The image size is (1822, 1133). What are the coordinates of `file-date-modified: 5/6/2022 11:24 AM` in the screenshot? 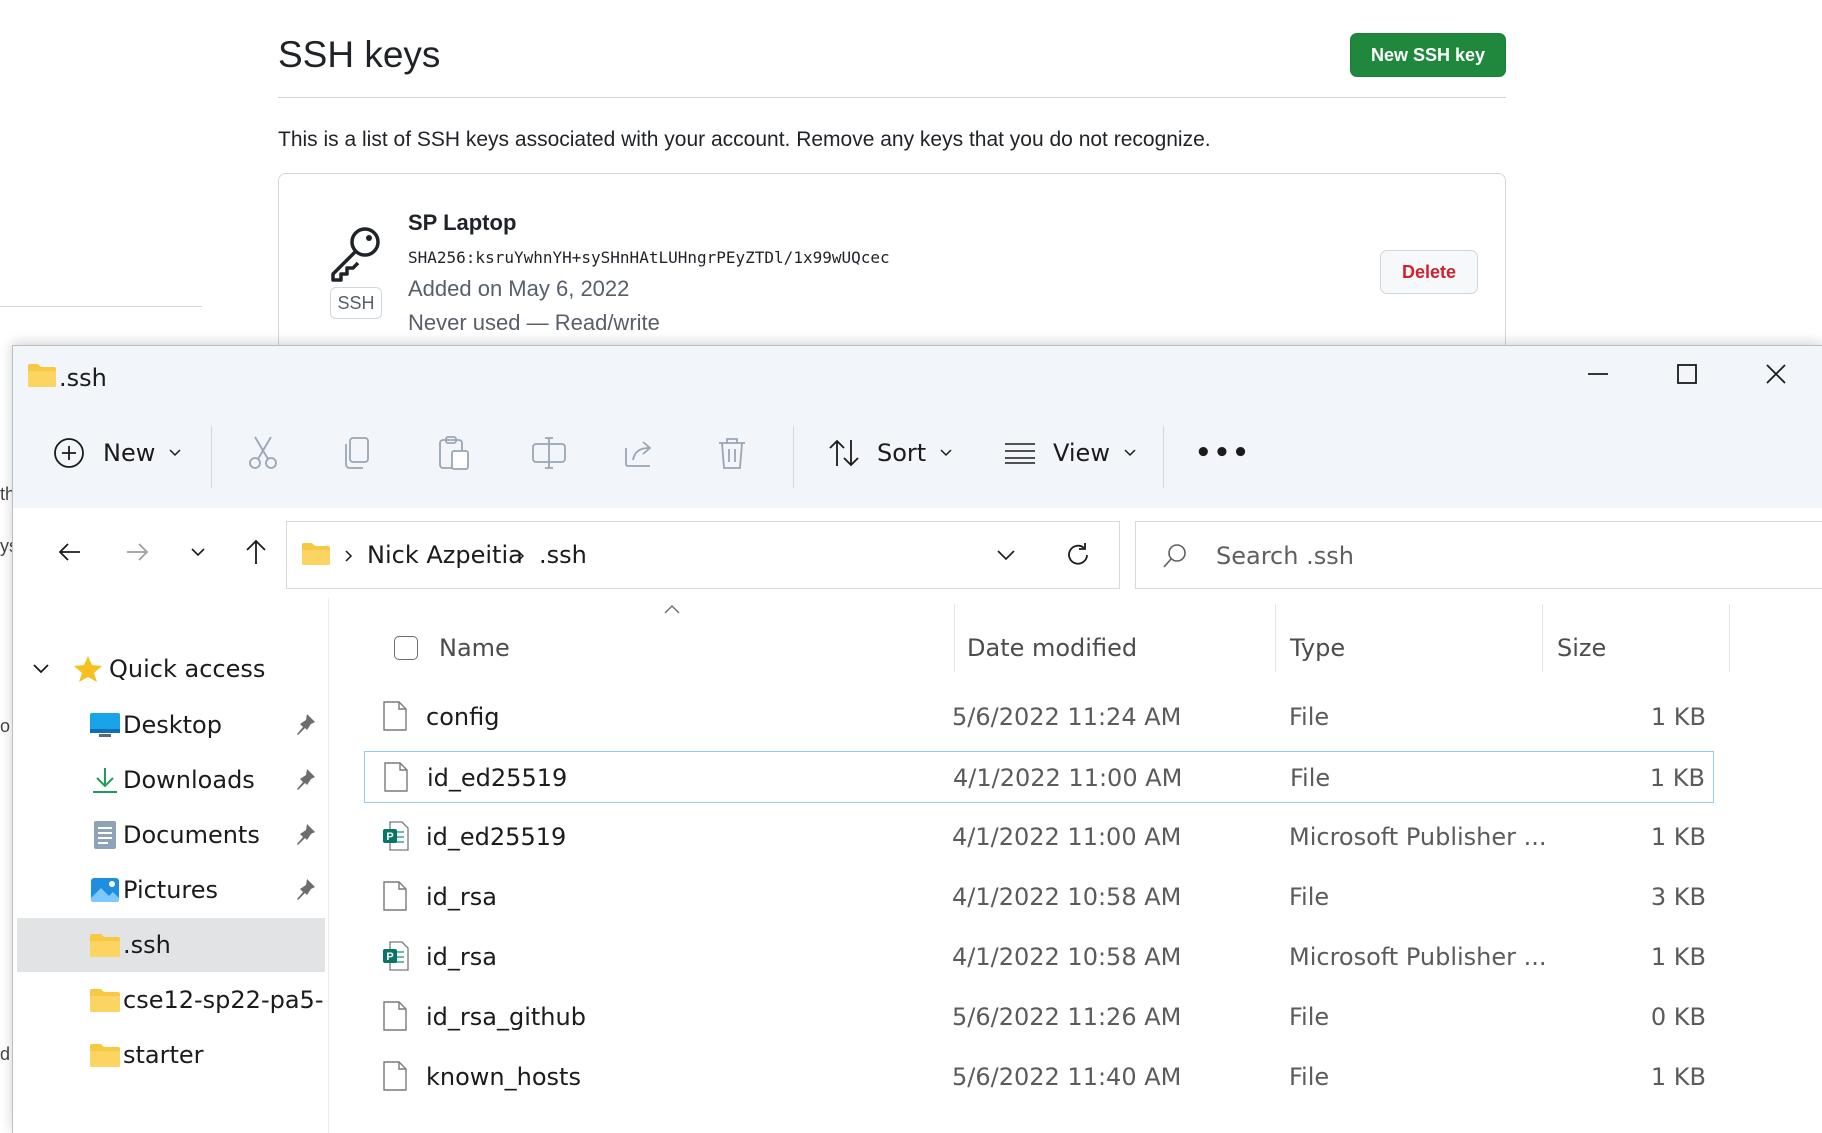 It's located at (1067, 717).